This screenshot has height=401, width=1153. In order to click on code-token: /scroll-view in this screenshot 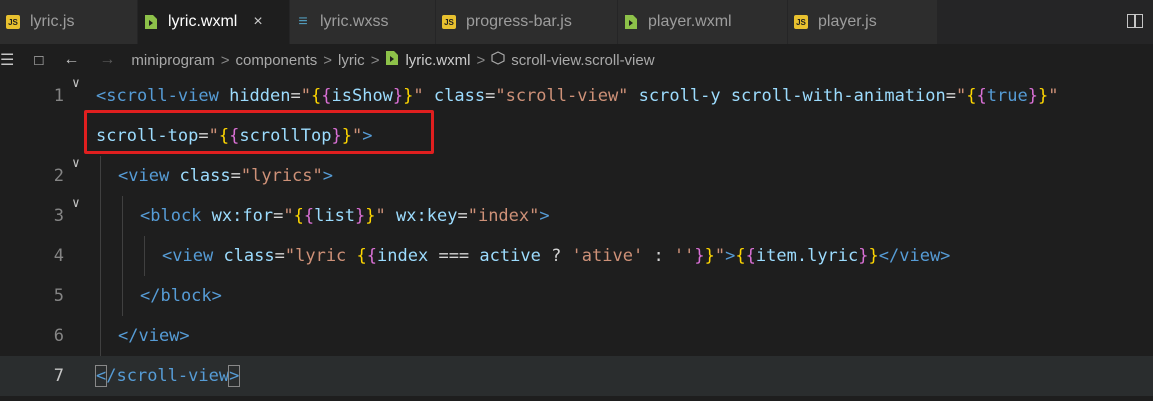, I will do `click(168, 376)`.